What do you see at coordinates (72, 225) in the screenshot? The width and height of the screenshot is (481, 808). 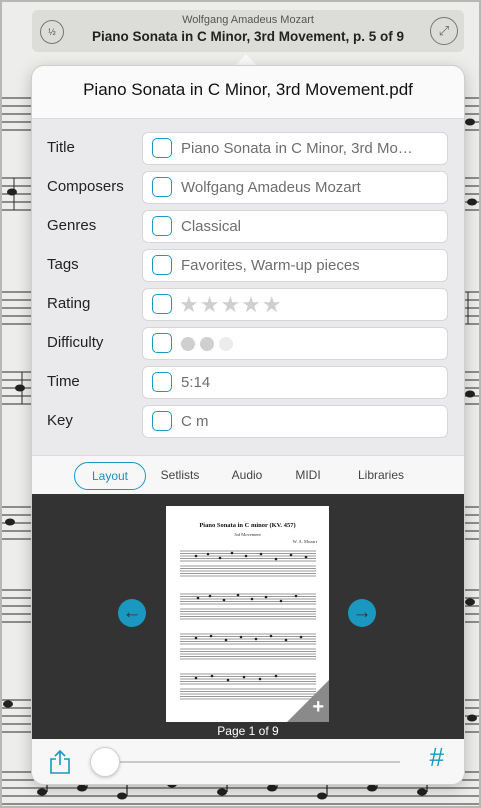 I see `field-label: Genres` at bounding box center [72, 225].